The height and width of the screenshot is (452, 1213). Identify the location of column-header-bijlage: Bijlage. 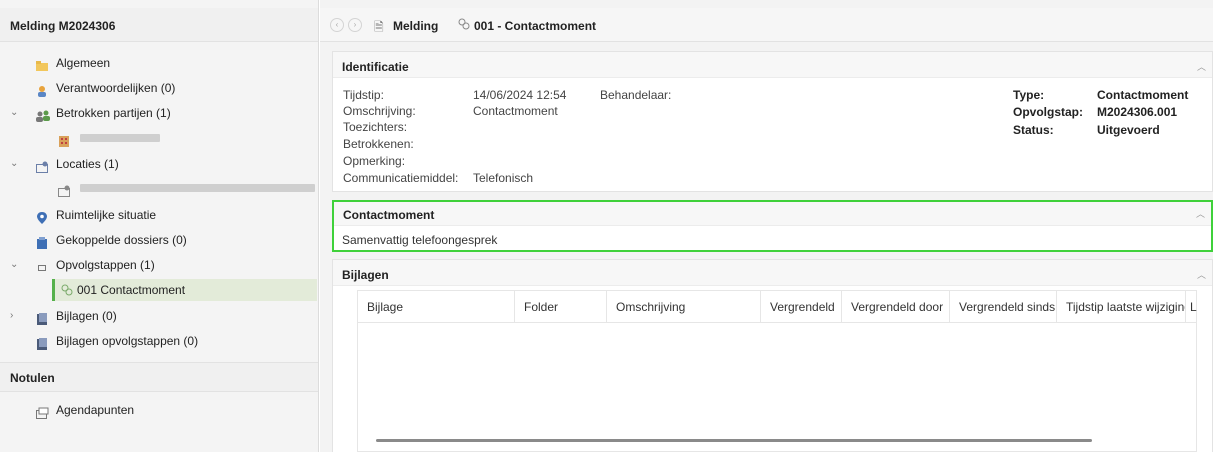
(436, 307).